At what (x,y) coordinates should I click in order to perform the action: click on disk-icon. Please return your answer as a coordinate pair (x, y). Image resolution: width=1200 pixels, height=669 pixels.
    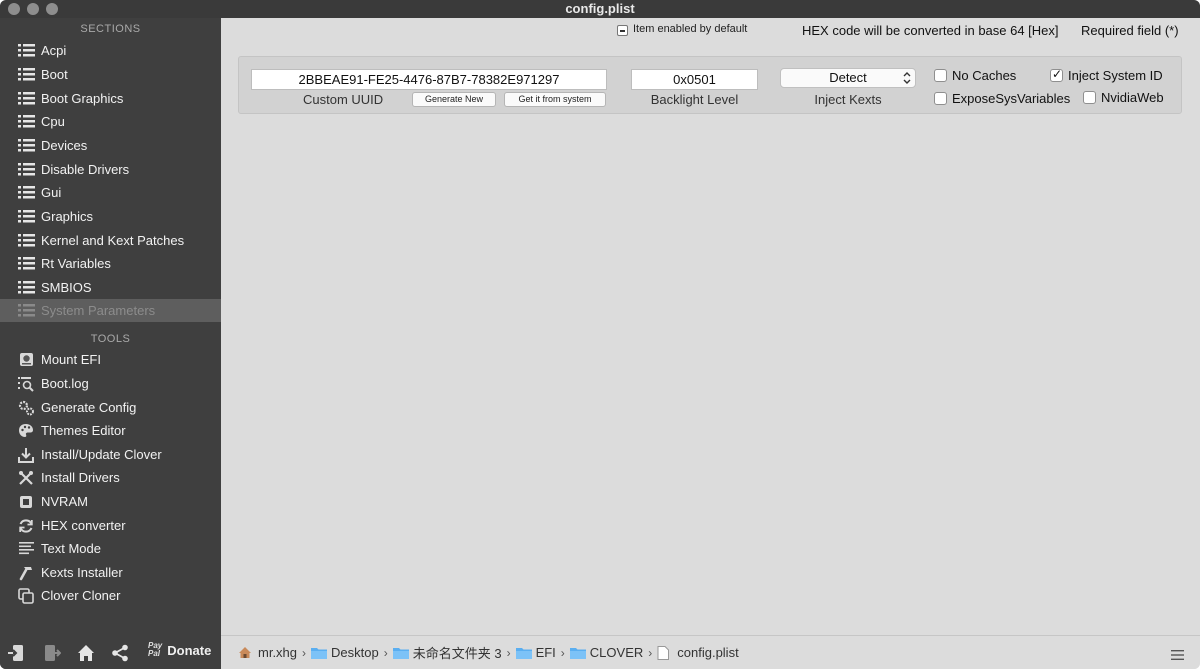
    Looking at the image, I should click on (26, 360).